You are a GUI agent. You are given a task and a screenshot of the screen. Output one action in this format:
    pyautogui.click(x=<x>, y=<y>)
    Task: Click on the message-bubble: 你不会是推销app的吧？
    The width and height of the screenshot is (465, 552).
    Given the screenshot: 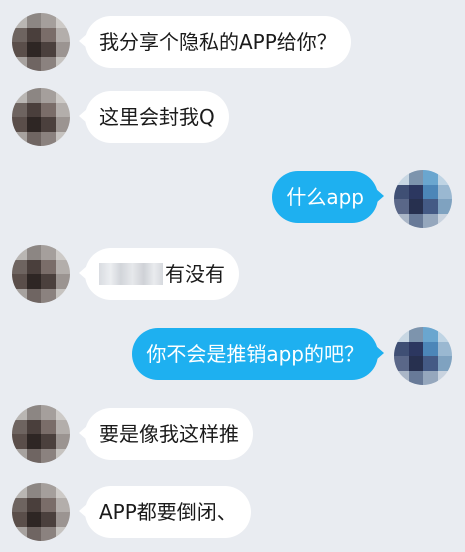 What is the action you would take?
    pyautogui.click(x=258, y=354)
    